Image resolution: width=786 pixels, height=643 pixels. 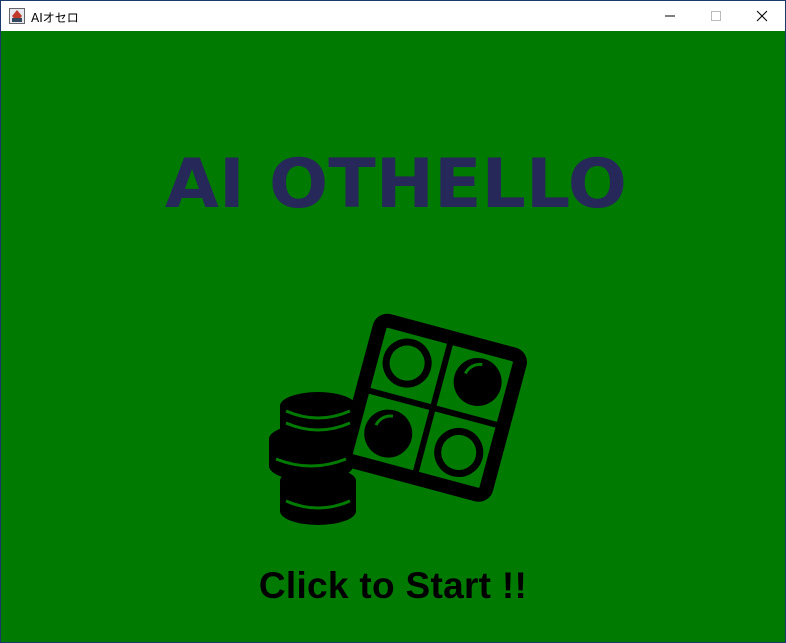 I want to click on disc-stack-icon, so click(x=312, y=458).